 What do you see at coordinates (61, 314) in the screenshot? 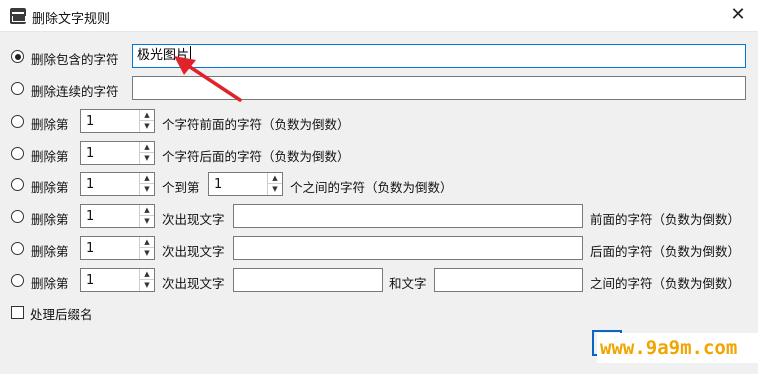
I see `label-process-suffix: 处理后缀名` at bounding box center [61, 314].